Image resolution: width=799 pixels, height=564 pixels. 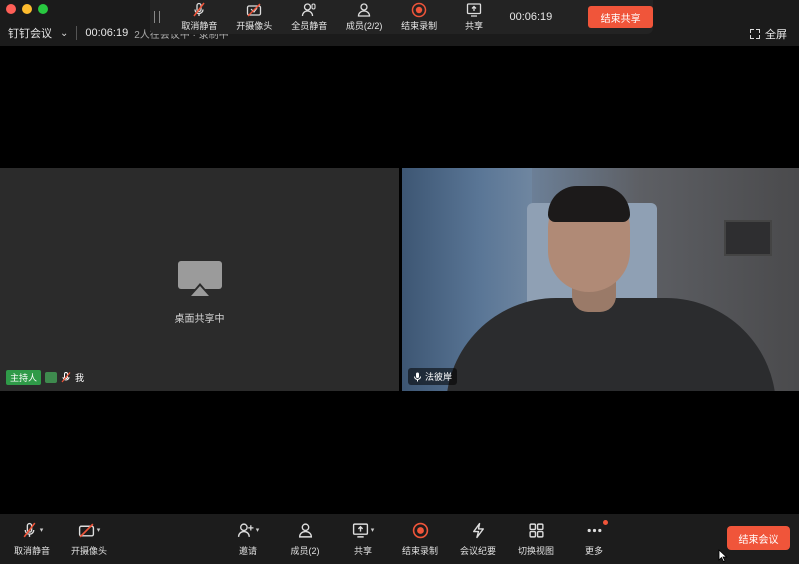 What do you see at coordinates (248, 540) in the screenshot?
I see `invite-button: ▾ 邀请` at bounding box center [248, 540].